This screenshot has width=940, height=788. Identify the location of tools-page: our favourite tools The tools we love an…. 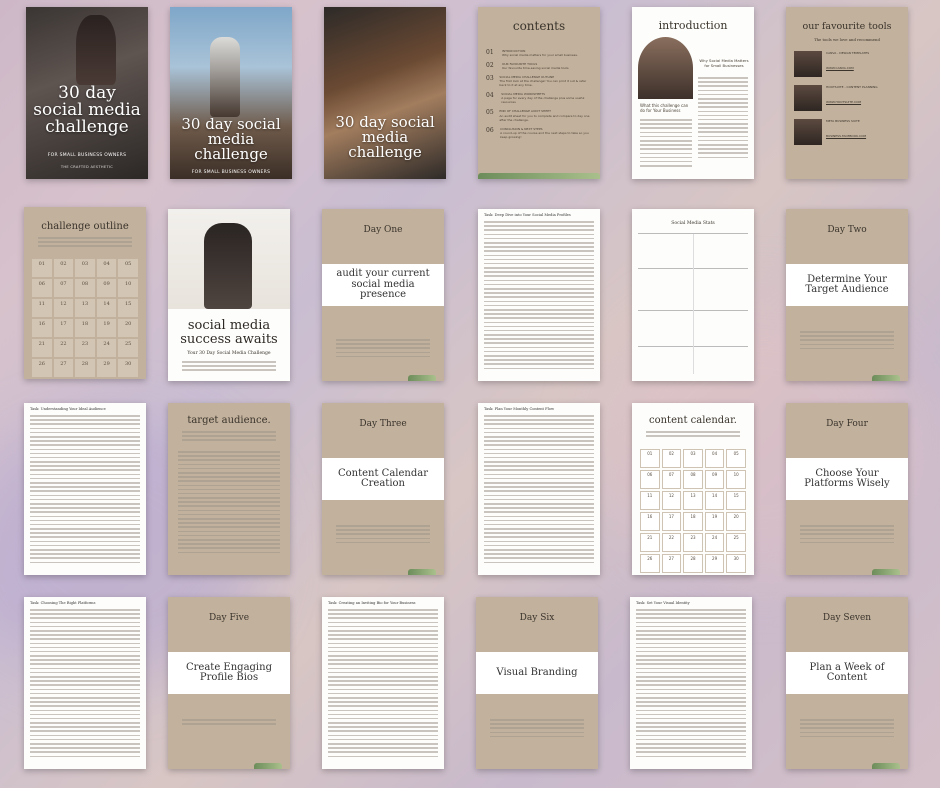
(847, 93).